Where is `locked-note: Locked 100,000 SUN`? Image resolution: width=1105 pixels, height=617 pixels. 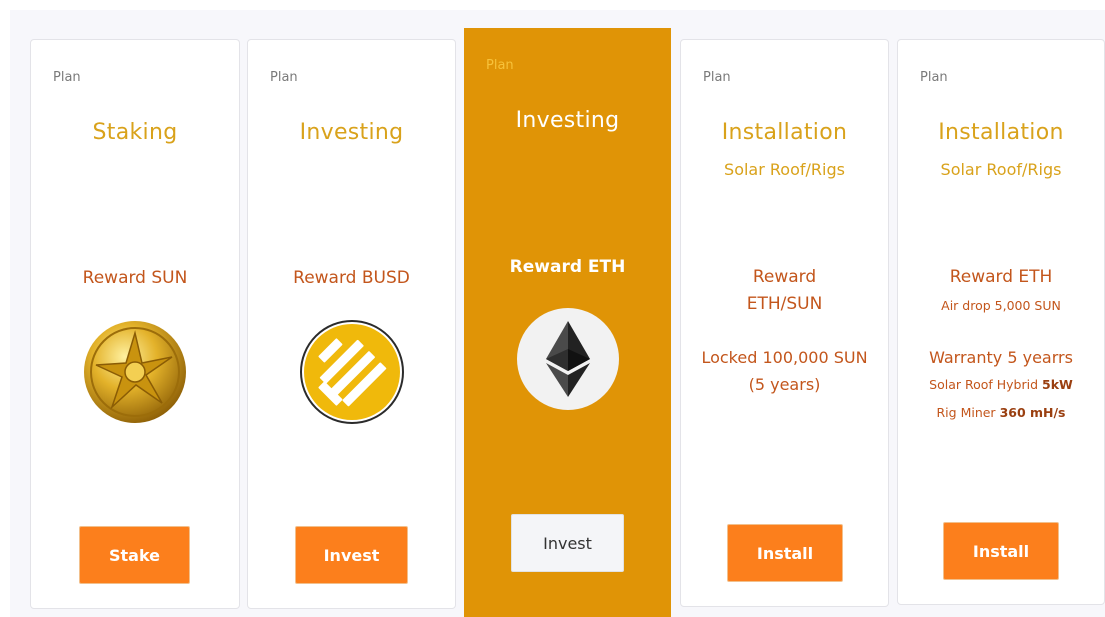 locked-note: Locked 100,000 SUN is located at coordinates (784, 357).